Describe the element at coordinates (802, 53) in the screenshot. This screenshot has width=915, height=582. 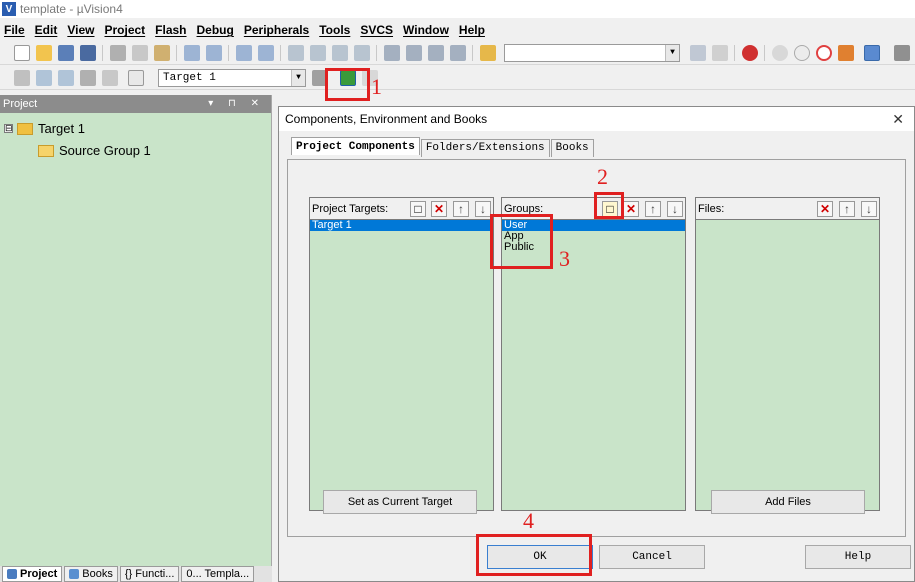
I see `disable-breakpoint-icon` at that location.